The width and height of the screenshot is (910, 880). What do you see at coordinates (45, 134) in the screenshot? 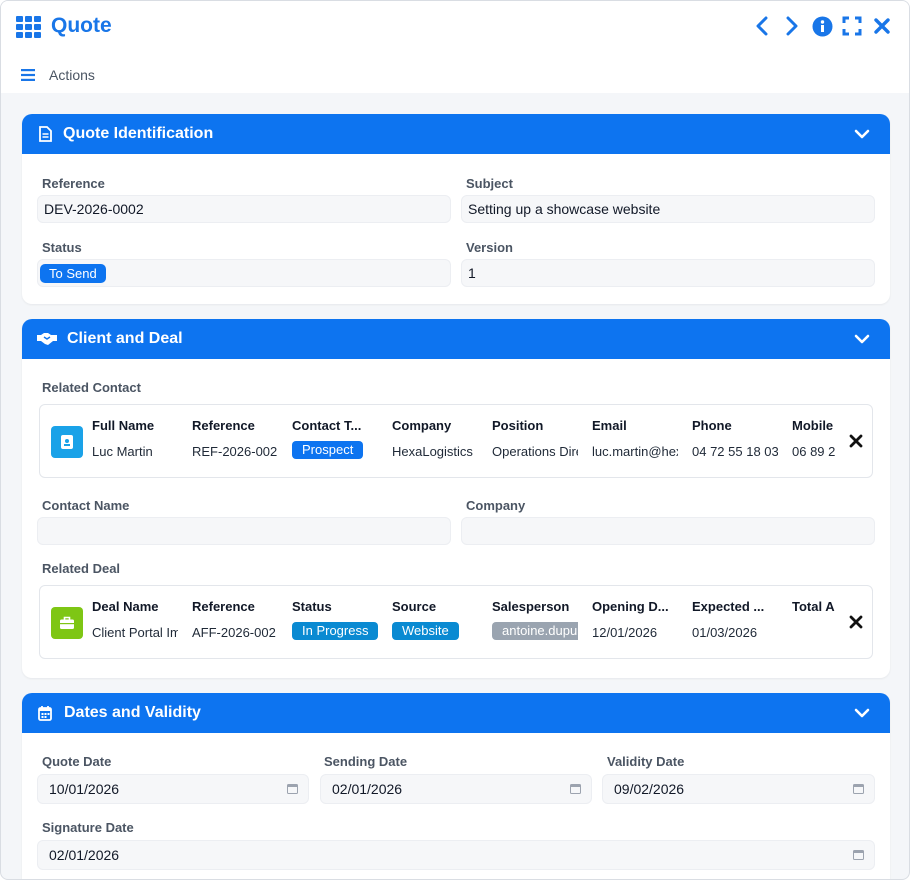
I see `document-icon` at bounding box center [45, 134].